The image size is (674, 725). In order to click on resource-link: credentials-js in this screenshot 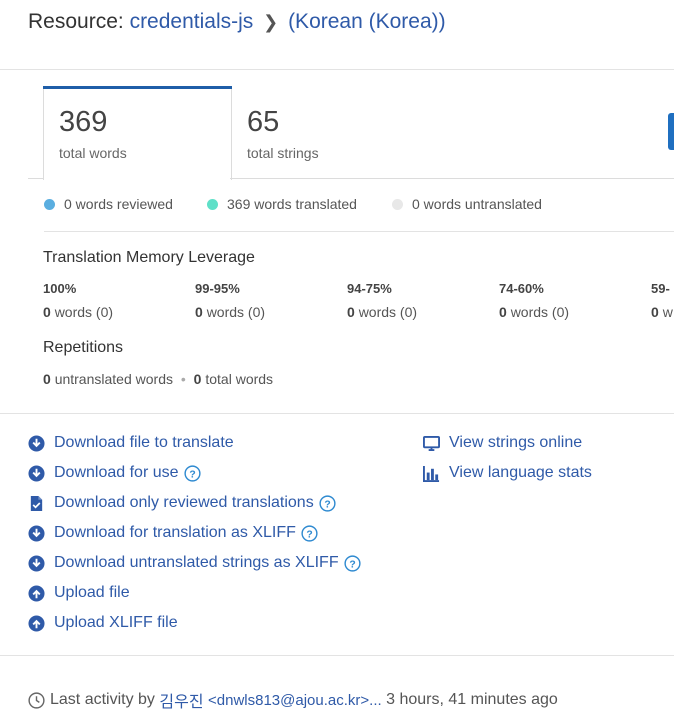, I will do `click(192, 21)`.